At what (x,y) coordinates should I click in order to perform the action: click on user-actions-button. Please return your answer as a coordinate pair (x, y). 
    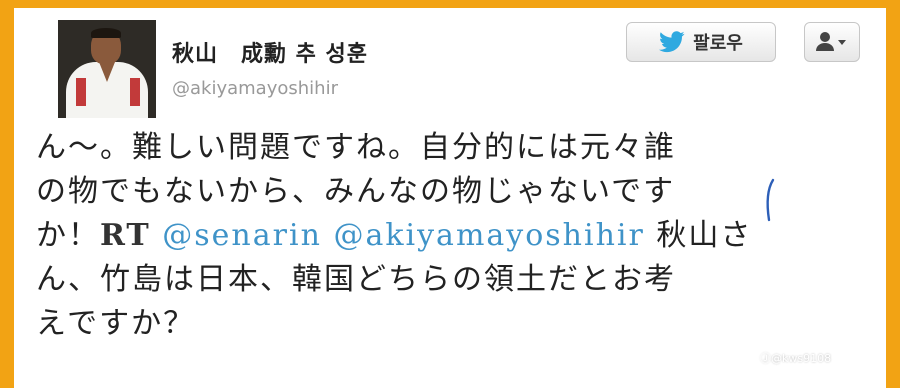
    Looking at the image, I should click on (832, 42).